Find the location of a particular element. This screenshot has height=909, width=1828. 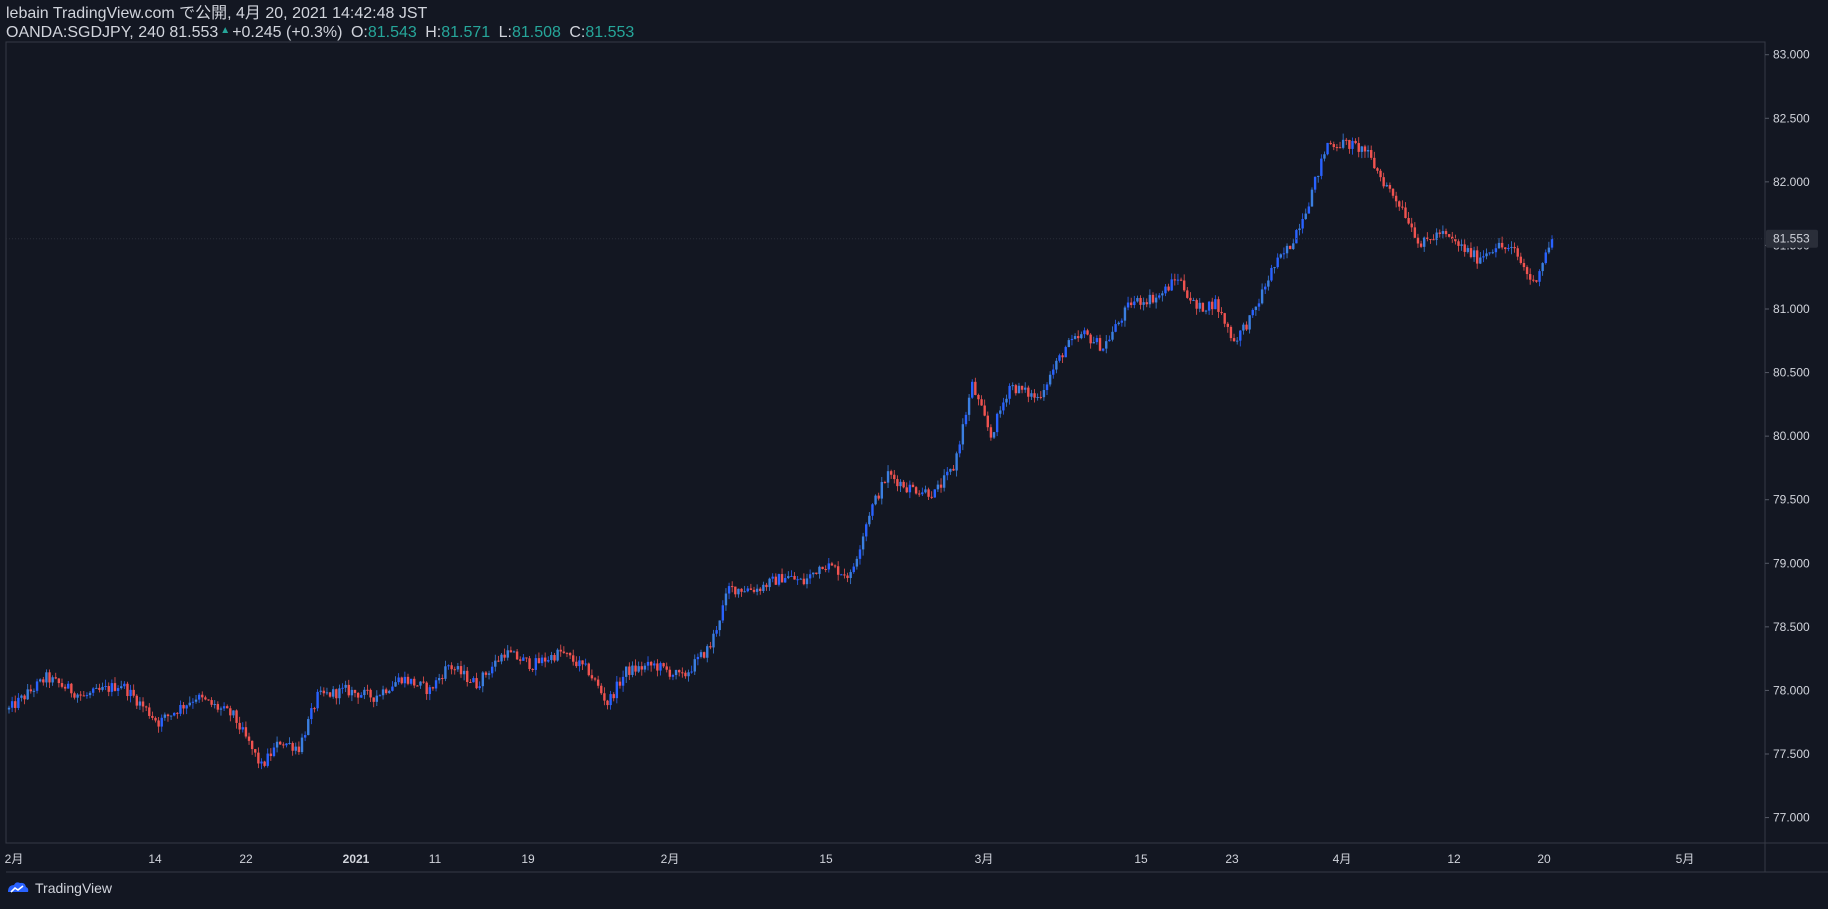

time-tick-label: 15 is located at coordinates (826, 859).